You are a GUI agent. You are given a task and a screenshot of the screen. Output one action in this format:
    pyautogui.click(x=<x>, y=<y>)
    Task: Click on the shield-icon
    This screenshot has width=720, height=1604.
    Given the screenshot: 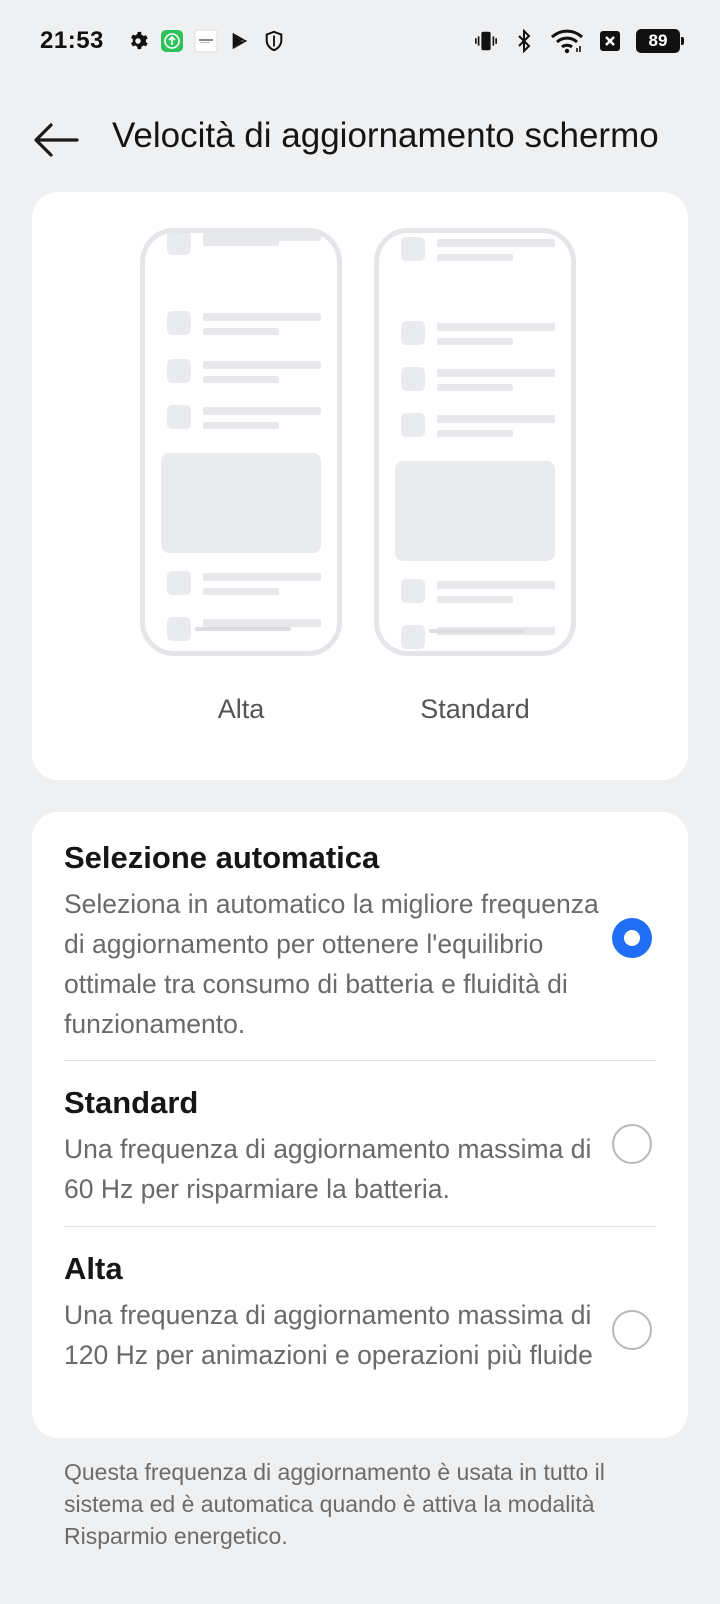 What is the action you would take?
    pyautogui.click(x=274, y=41)
    